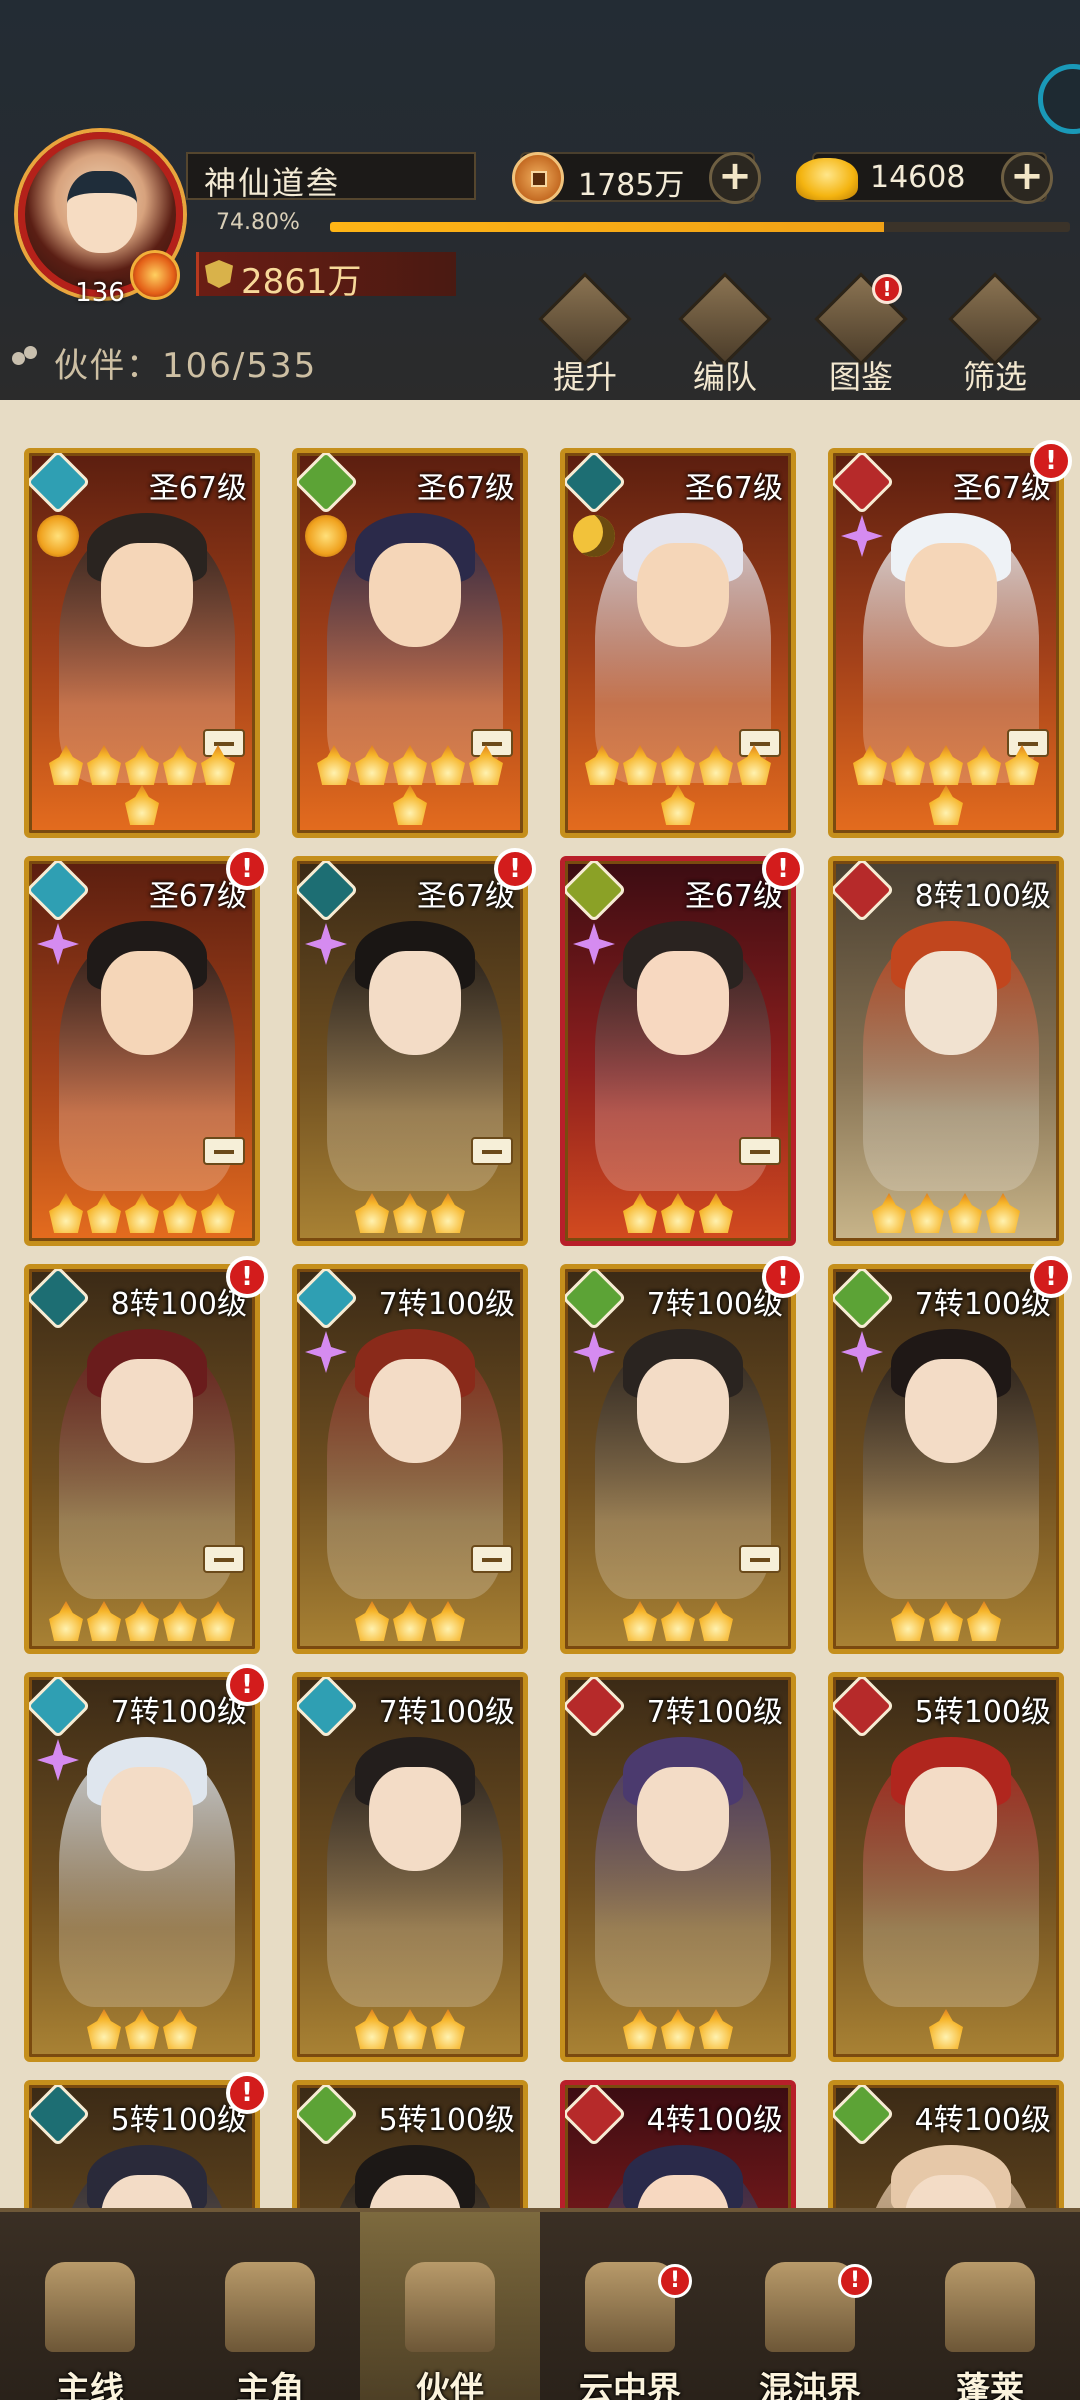 The image size is (1080, 2400). Describe the element at coordinates (735, 178) in the screenshot. I see `add-copper-button: +` at that location.